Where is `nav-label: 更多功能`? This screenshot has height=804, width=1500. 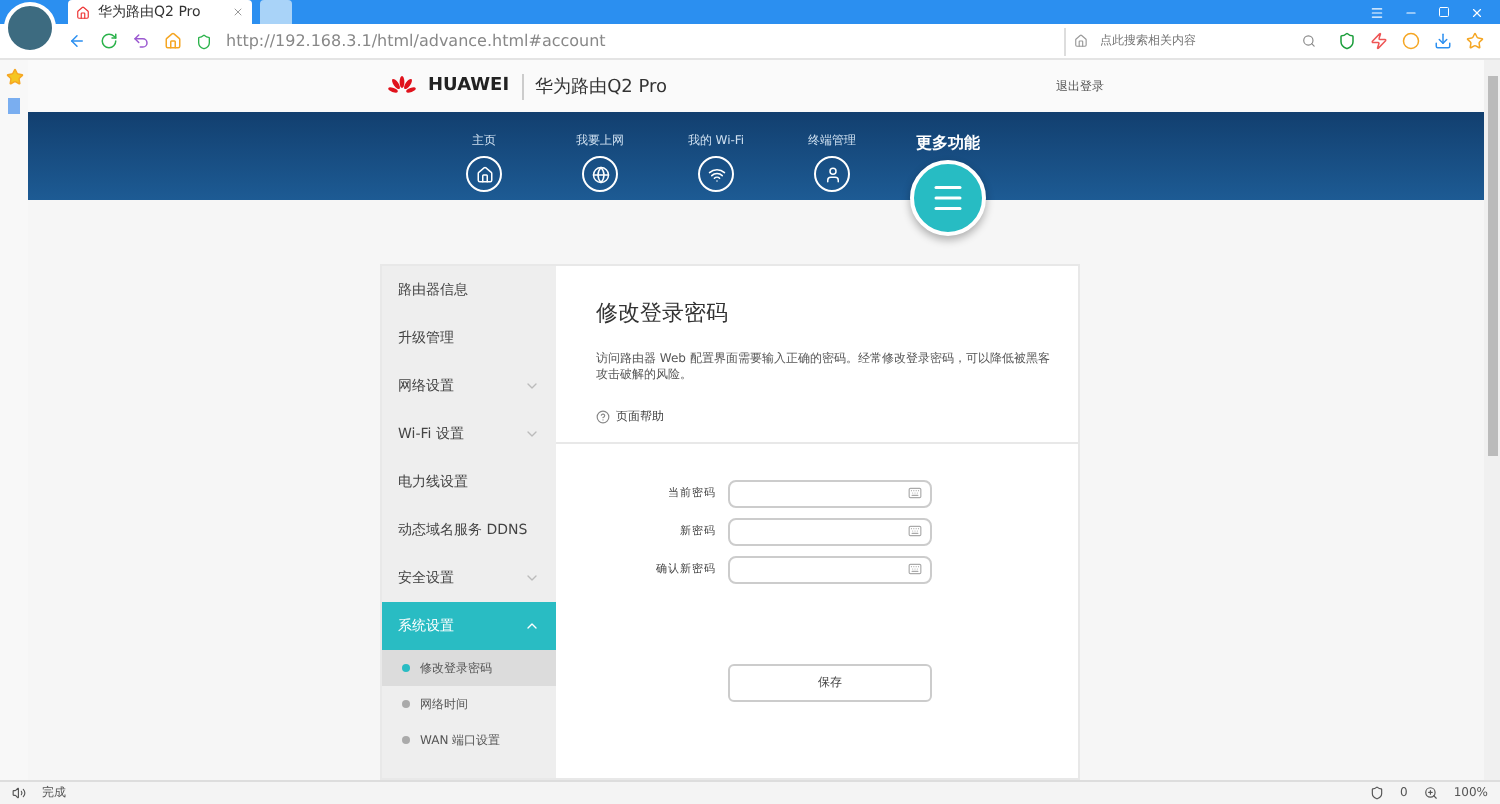 nav-label: 更多功能 is located at coordinates (948, 143).